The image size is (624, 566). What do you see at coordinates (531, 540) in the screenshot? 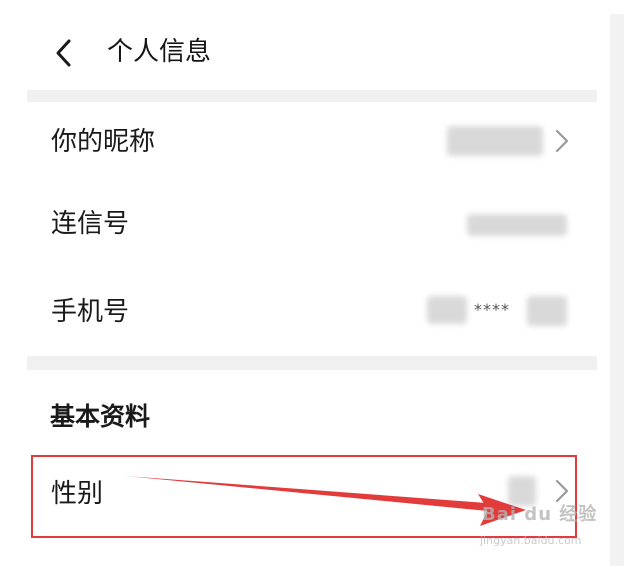
I see `watermark-url: jingyan.baidu.com` at bounding box center [531, 540].